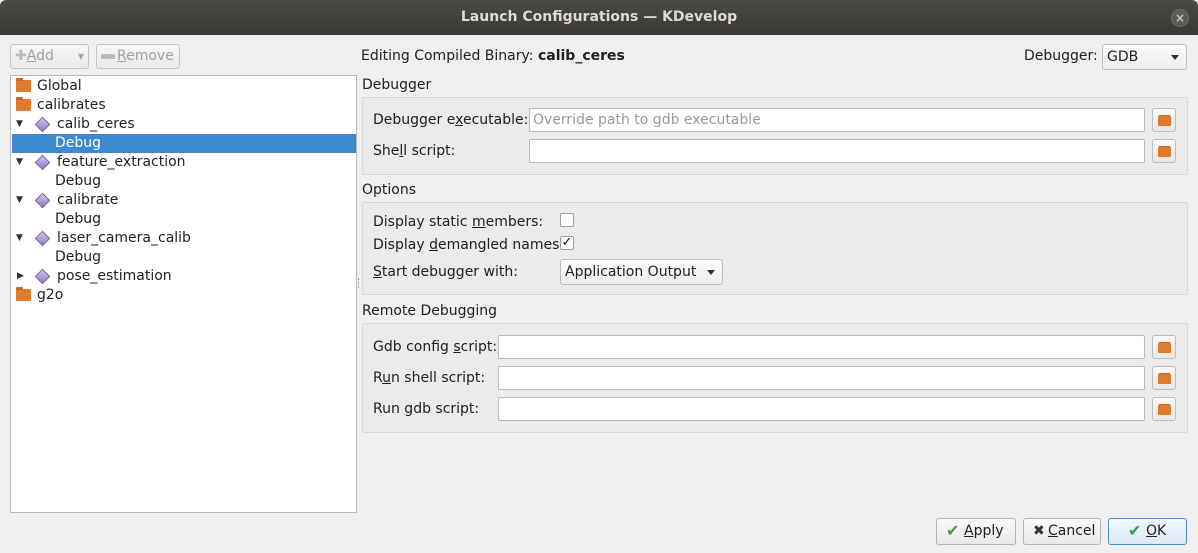  Describe the element at coordinates (138, 56) in the screenshot. I see `remove-button: Remove` at that location.